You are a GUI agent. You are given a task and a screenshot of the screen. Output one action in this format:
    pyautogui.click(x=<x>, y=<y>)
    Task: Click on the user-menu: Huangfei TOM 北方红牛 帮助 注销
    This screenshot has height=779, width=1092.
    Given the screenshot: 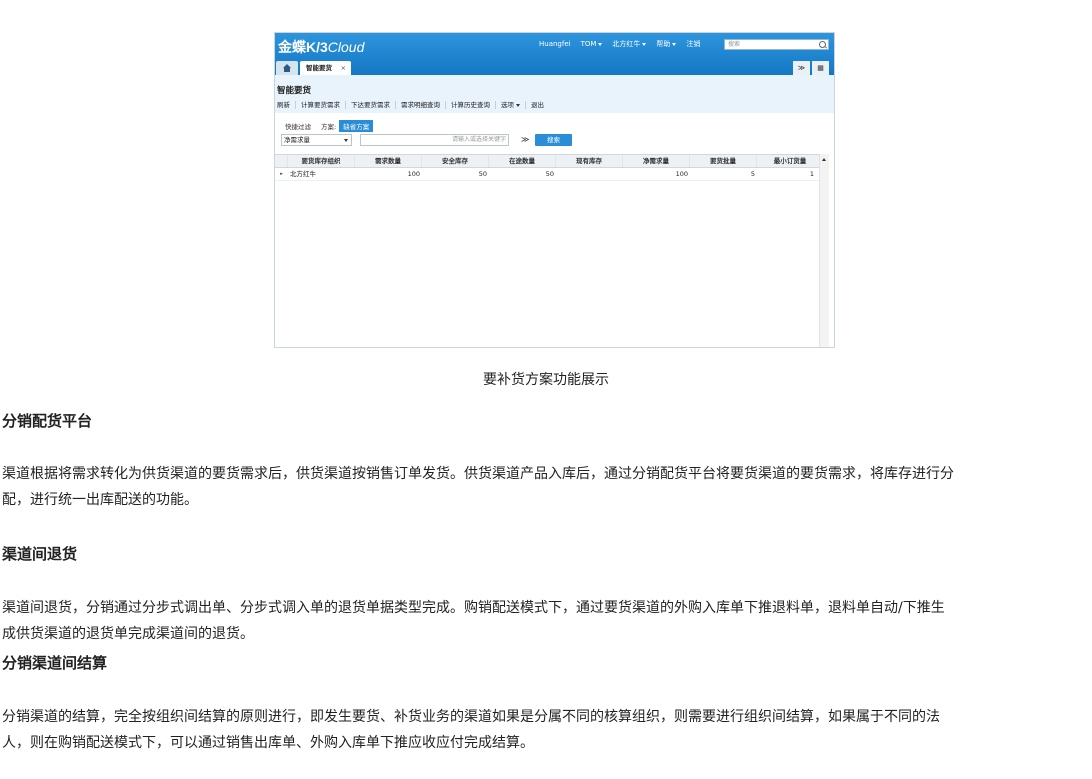 What is the action you would take?
    pyautogui.click(x=619, y=44)
    